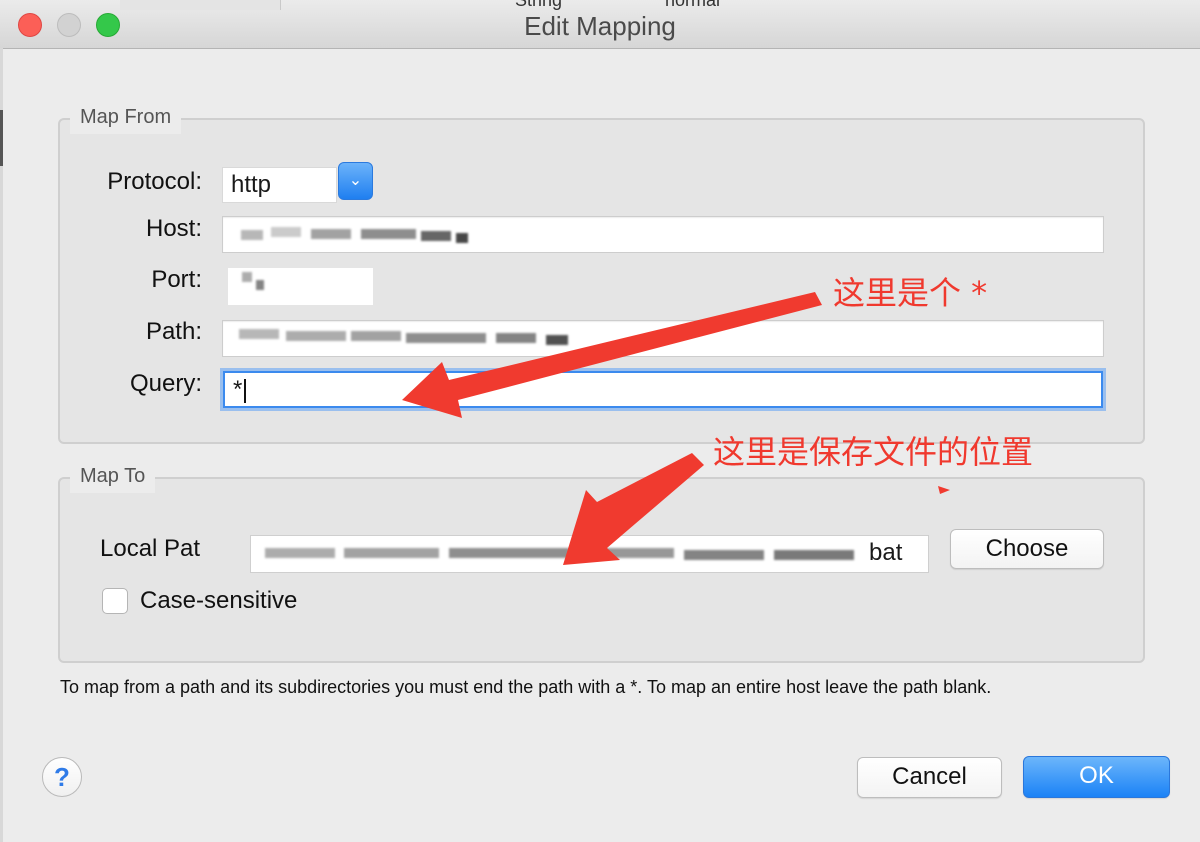  What do you see at coordinates (218, 601) in the screenshot?
I see `case-sensitive-label: Case-sensitive` at bounding box center [218, 601].